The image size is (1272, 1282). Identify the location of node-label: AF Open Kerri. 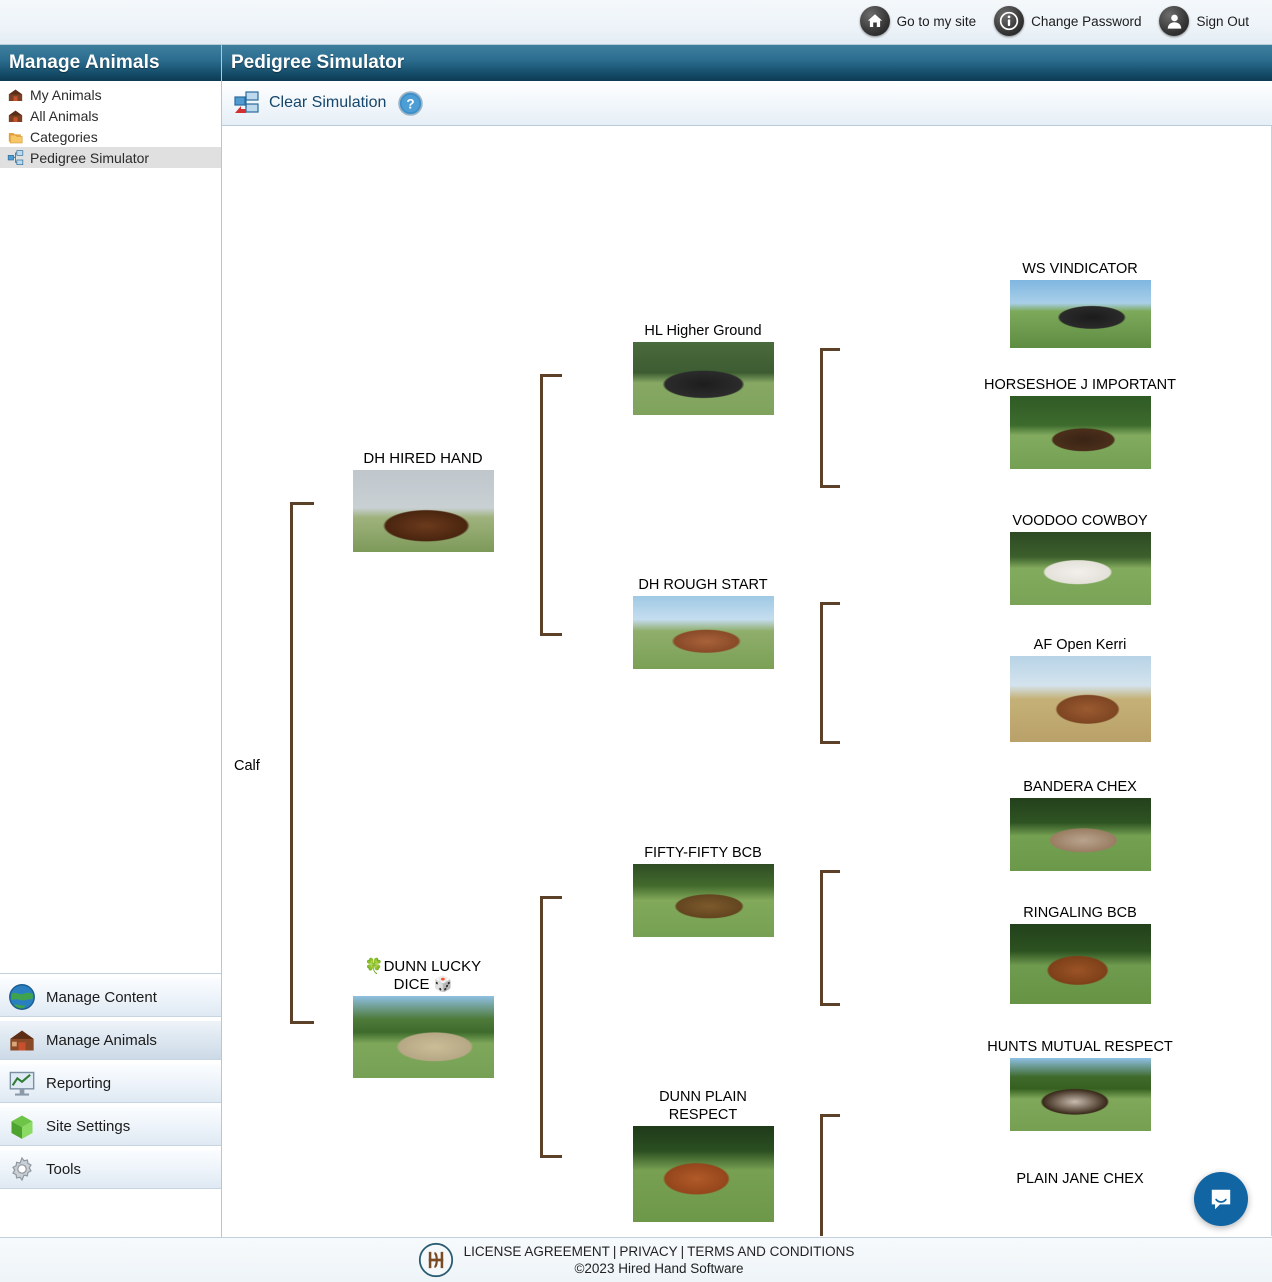
(1080, 645).